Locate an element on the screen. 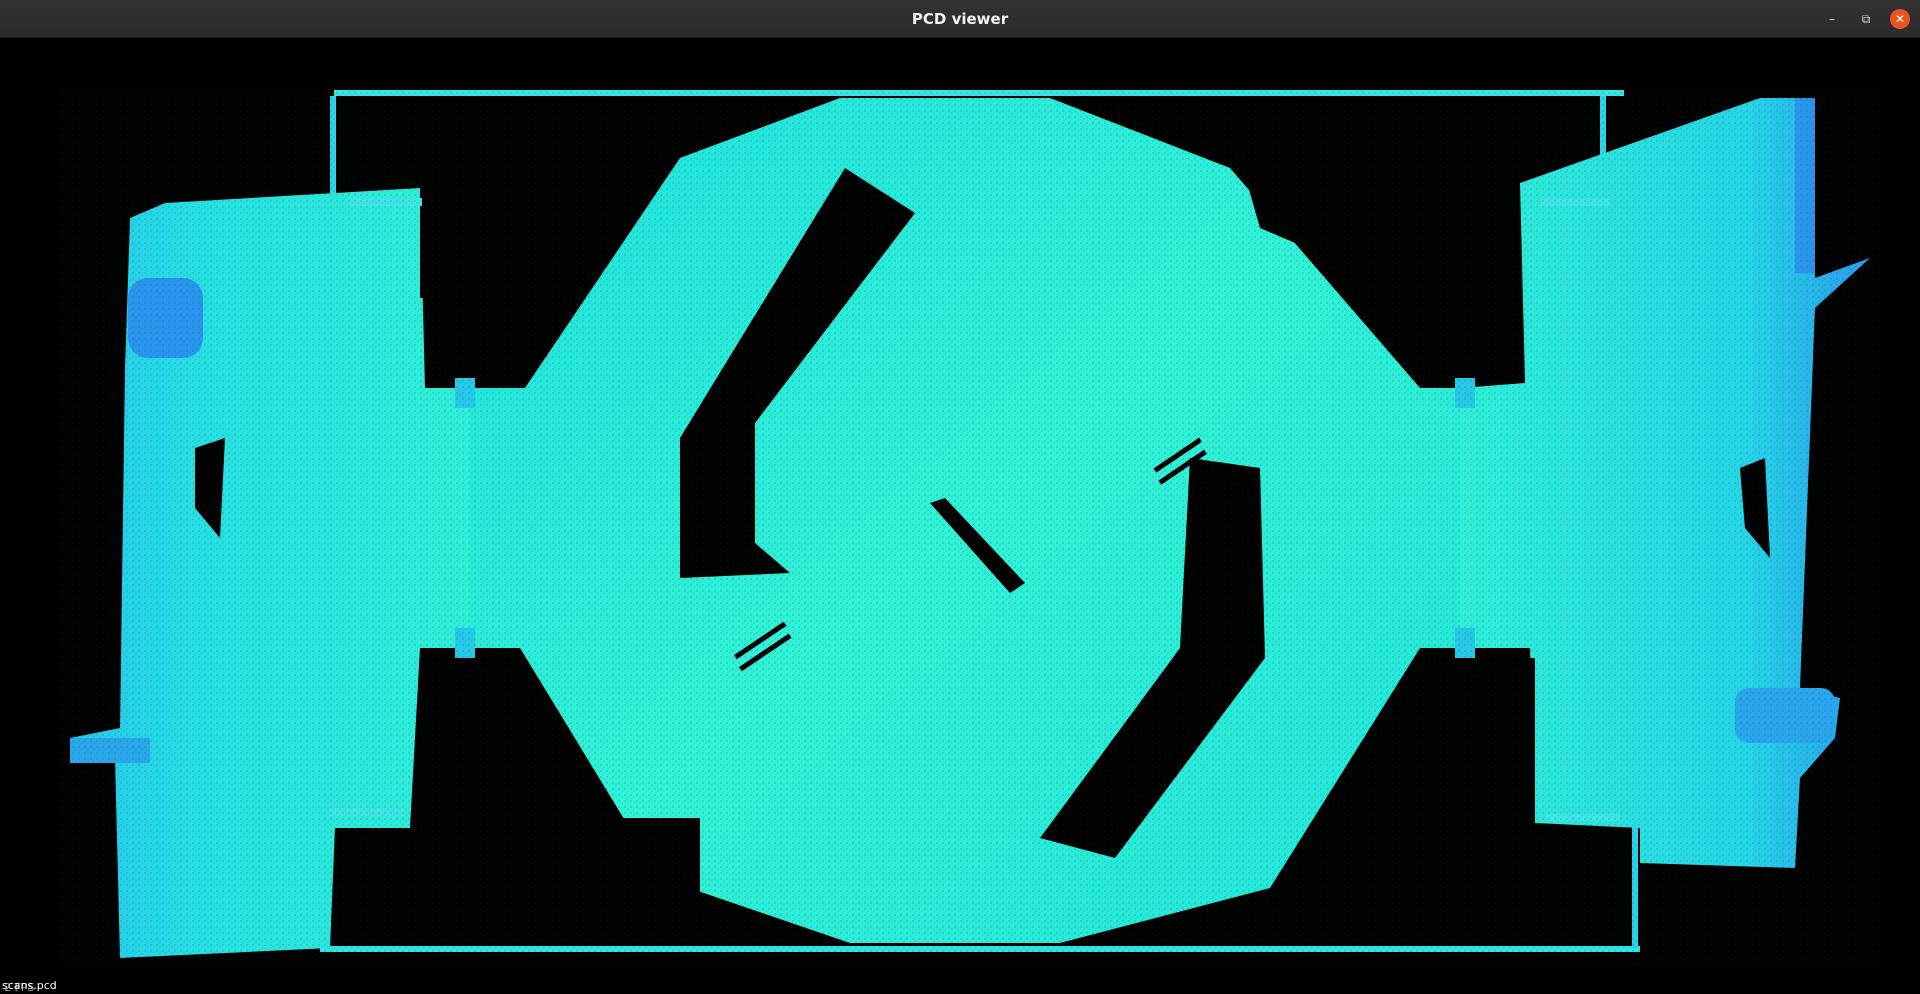 The width and height of the screenshot is (1920, 994). maximize-icon: ⧉ is located at coordinates (1866, 19).